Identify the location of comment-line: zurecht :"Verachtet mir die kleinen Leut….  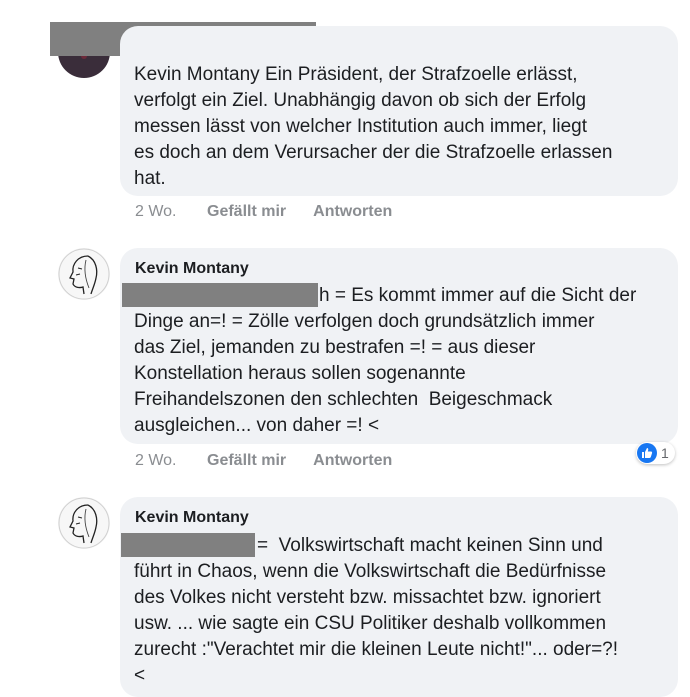
(376, 649).